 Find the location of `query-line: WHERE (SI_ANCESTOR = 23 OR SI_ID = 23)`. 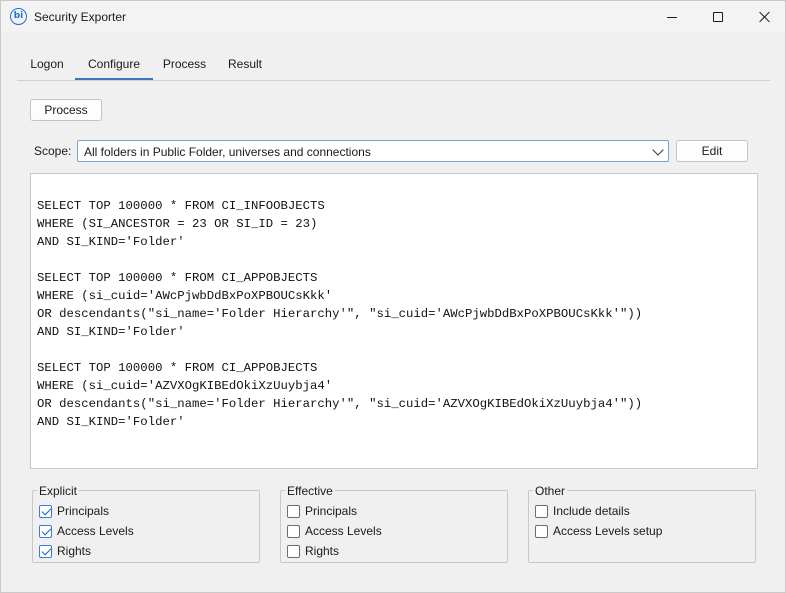

query-line: WHERE (SI_ANCESTOR = 23 OR SI_ID = 23) is located at coordinates (177, 224).